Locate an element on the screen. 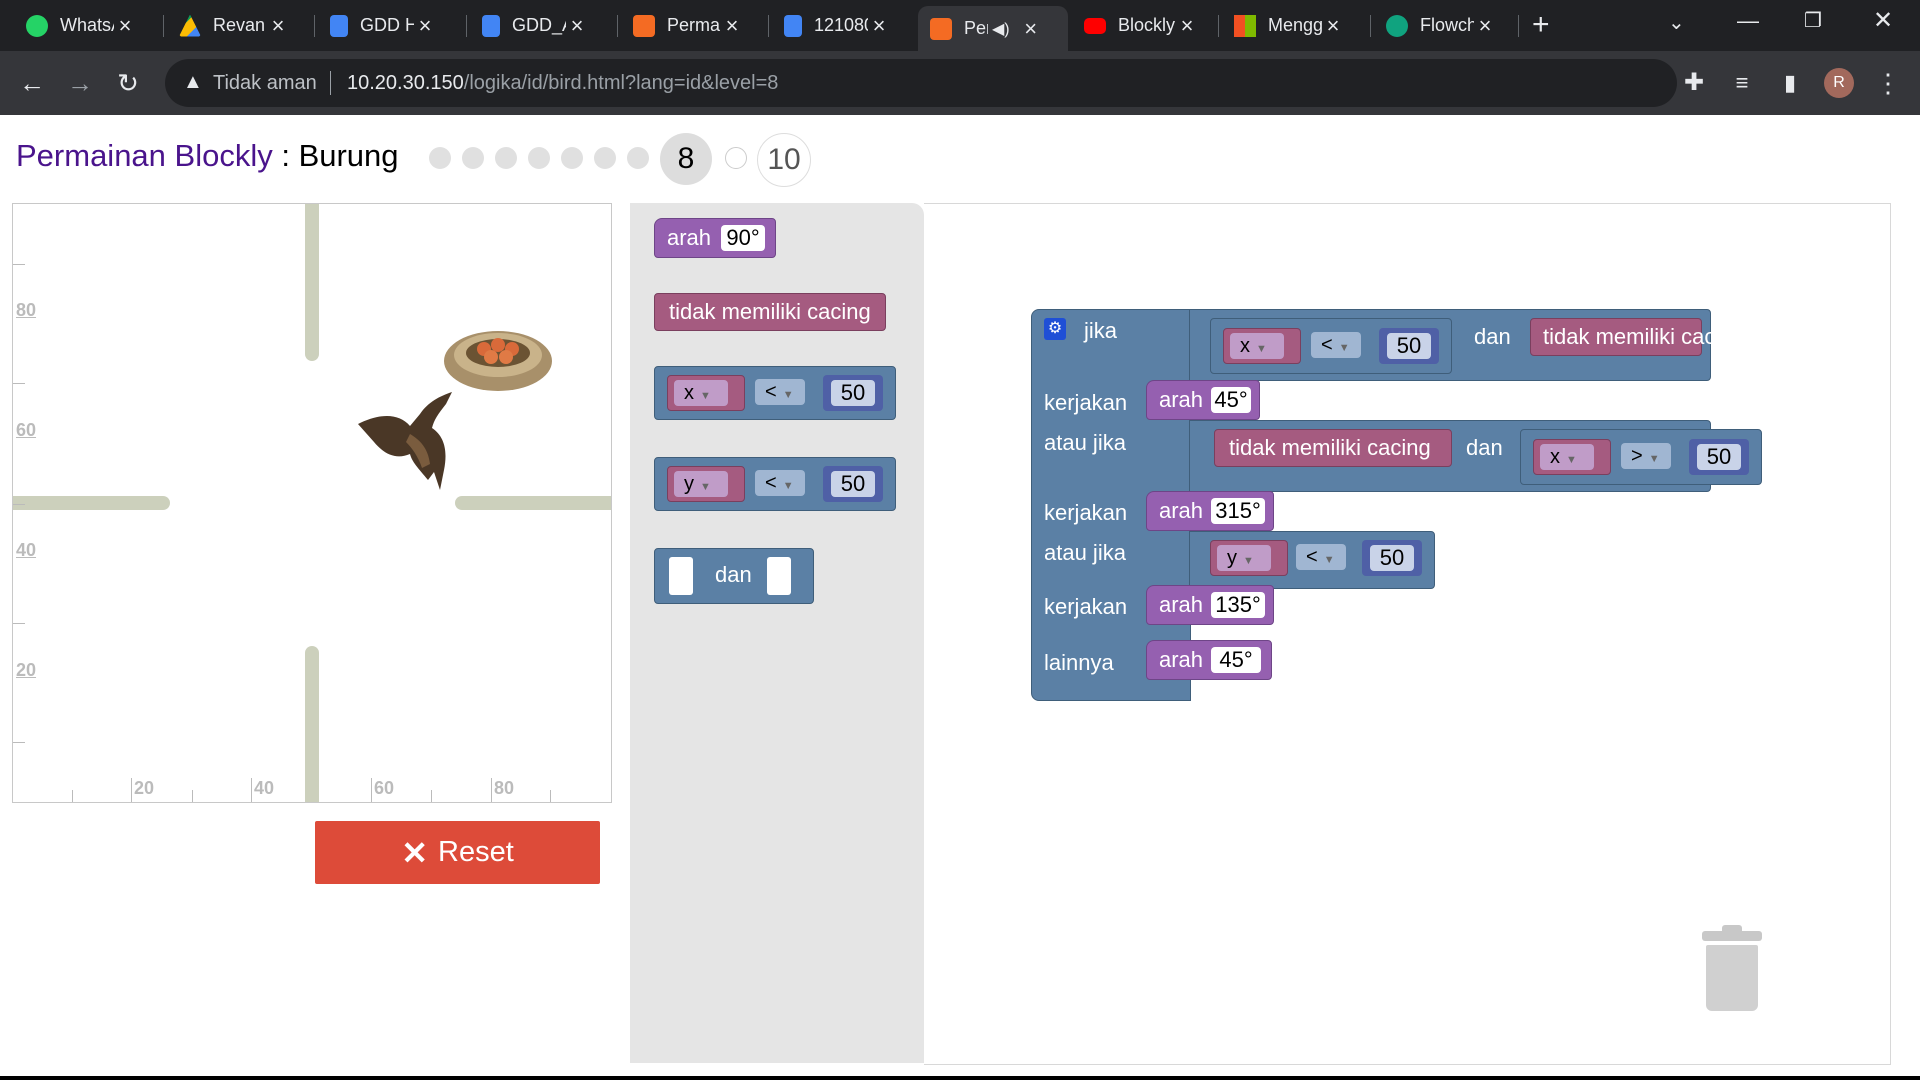 The width and height of the screenshot is (1920, 1080). wall is located at coordinates (533, 503).